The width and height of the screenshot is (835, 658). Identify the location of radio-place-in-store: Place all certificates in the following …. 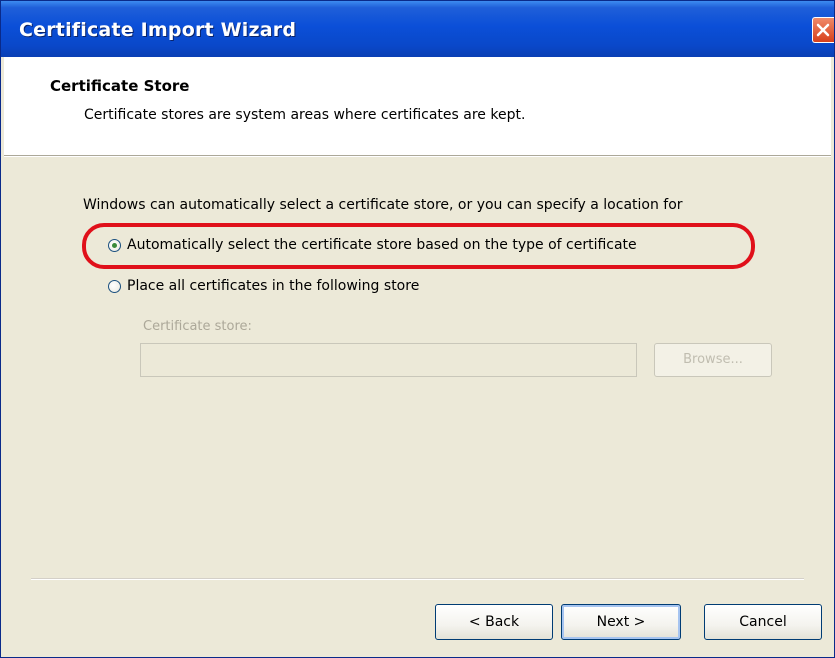
(263, 286).